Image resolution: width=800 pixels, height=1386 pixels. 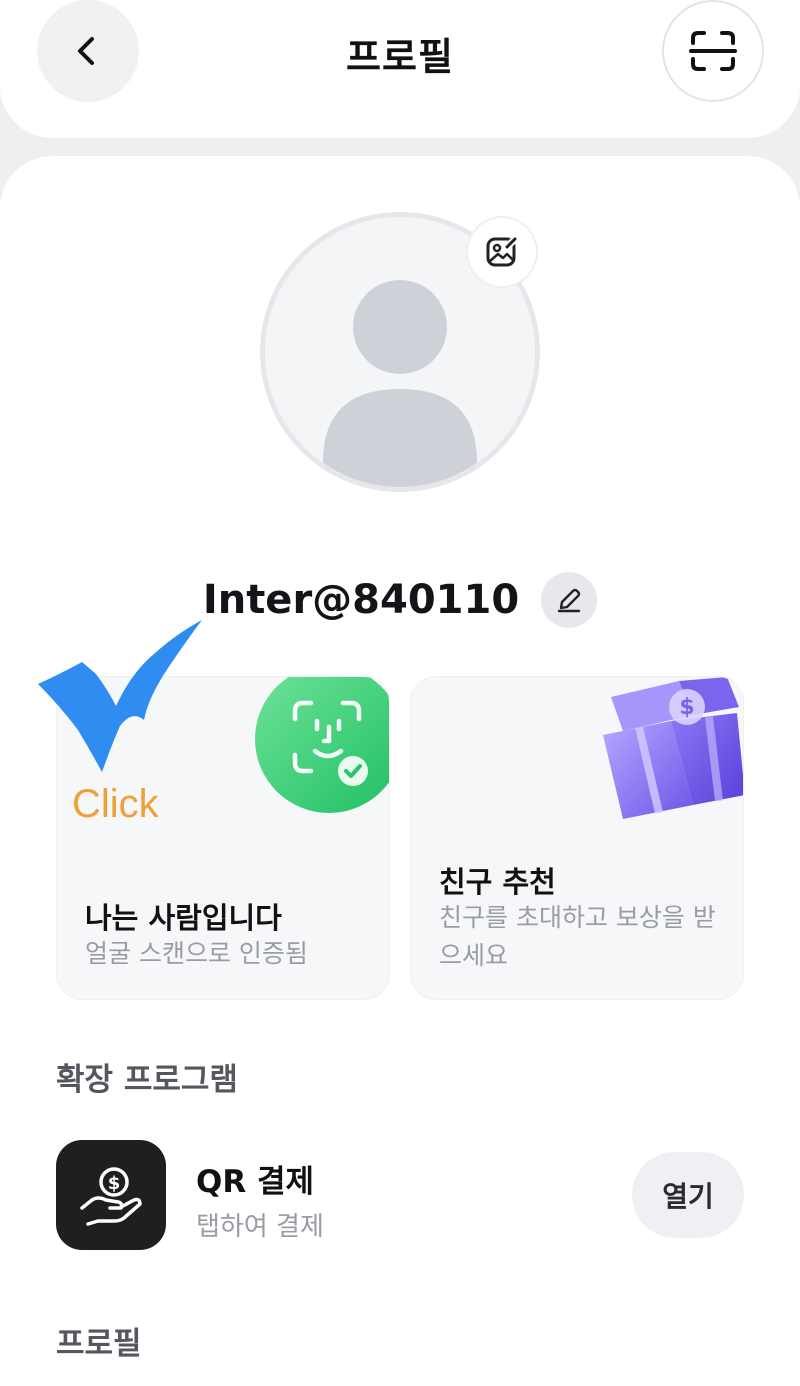 I want to click on scan-button, so click(x=713, y=51).